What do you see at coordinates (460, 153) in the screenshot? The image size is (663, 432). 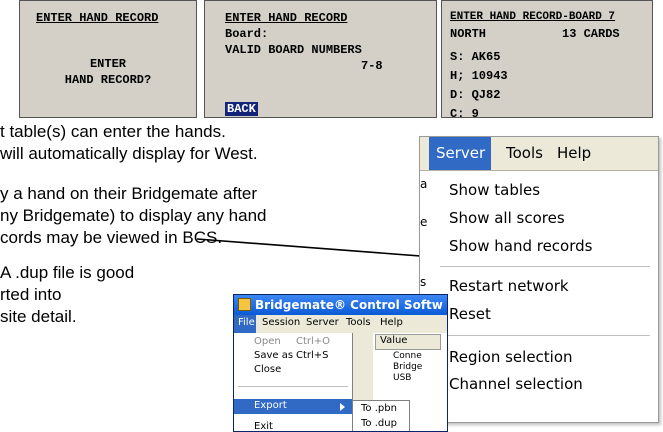 I see `menu-server: Server` at bounding box center [460, 153].